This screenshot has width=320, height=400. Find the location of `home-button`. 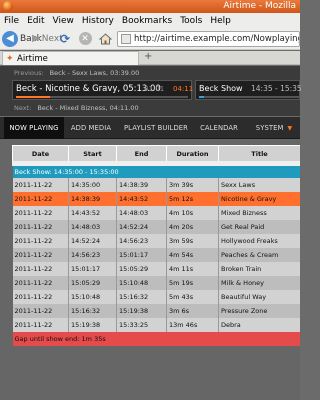

home-button is located at coordinates (105, 38).